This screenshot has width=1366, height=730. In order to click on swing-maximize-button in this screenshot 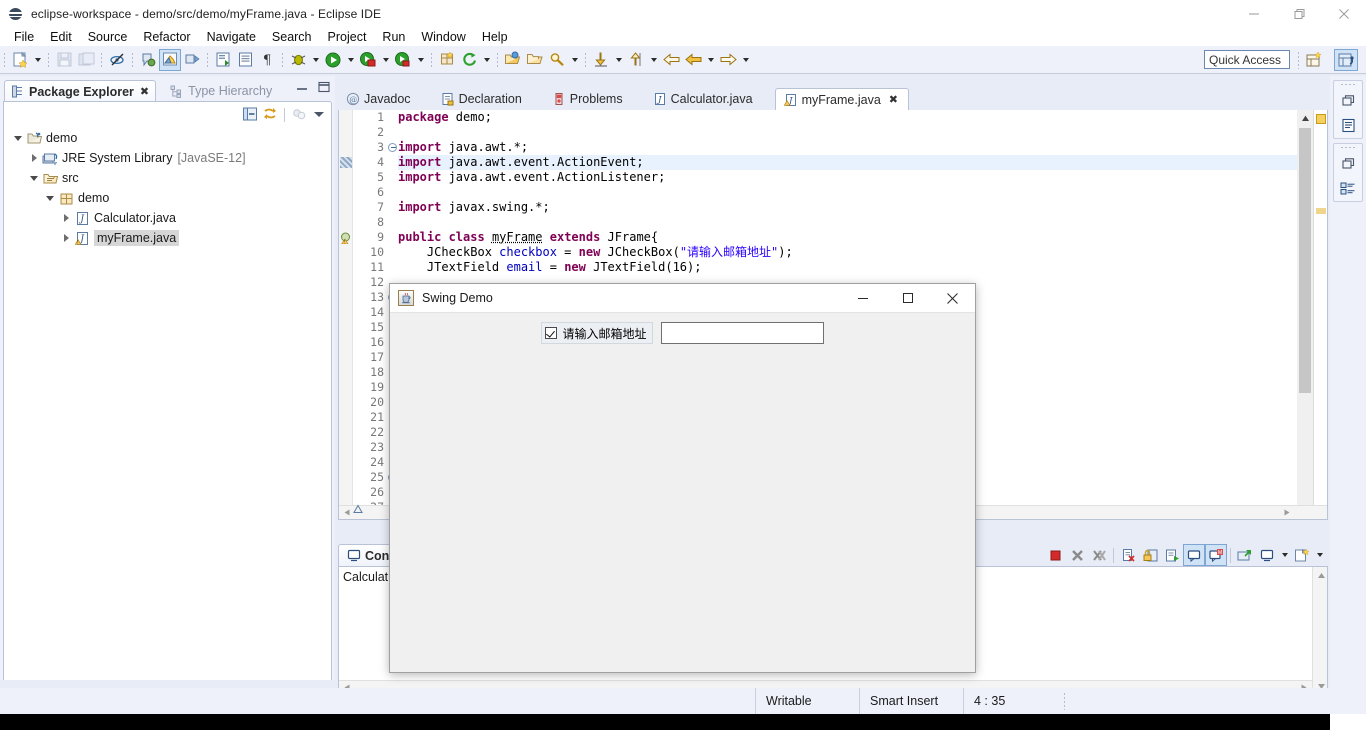, I will do `click(907, 298)`.